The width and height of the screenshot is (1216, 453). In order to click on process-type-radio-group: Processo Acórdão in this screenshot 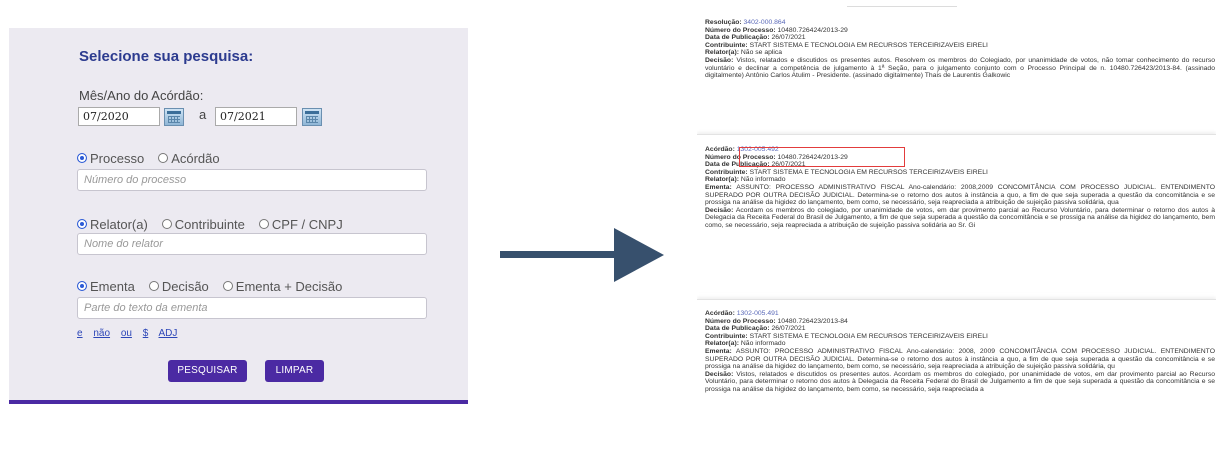, I will do `click(155, 158)`.